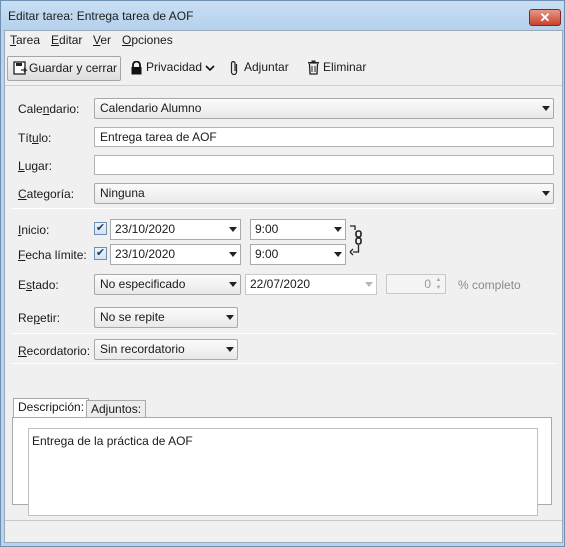 The image size is (565, 547). Describe the element at coordinates (136, 67) in the screenshot. I see `lock-icon` at that location.